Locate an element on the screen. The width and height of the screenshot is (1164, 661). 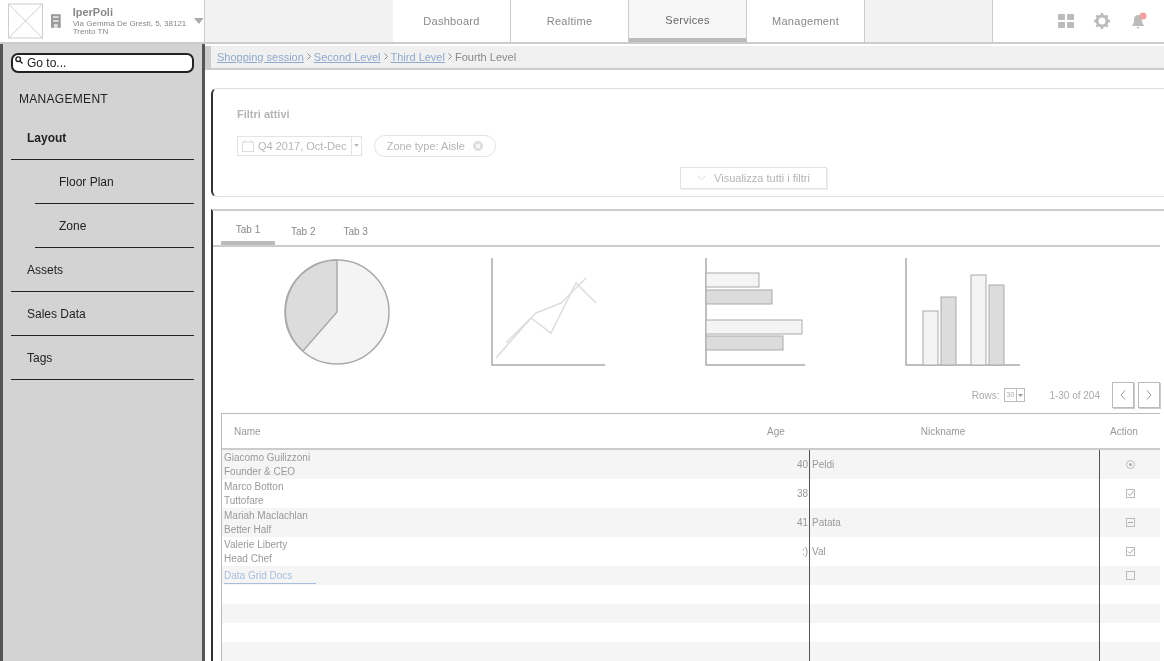
breadcrumb-link: Shopping session is located at coordinates (260, 57).